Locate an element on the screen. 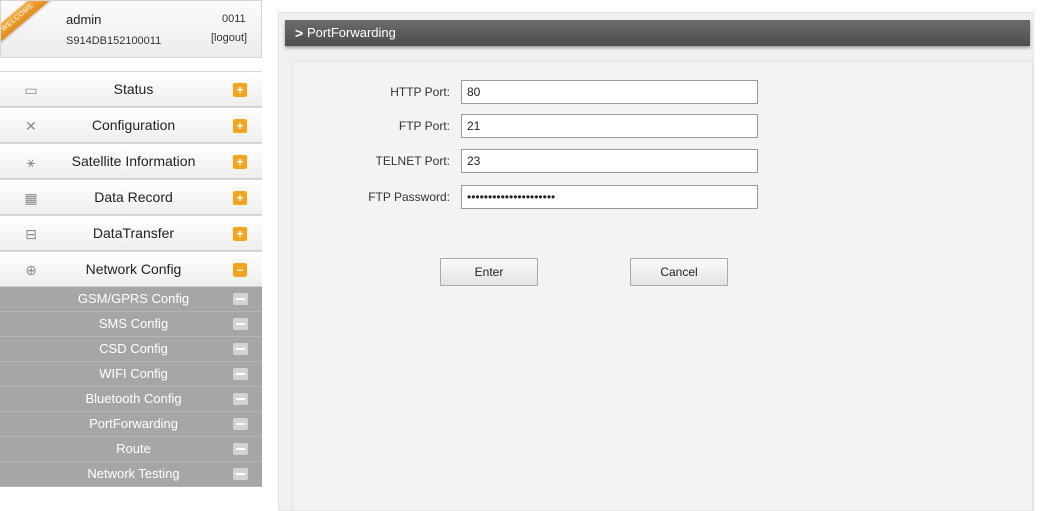  http-port-input is located at coordinates (609, 92).